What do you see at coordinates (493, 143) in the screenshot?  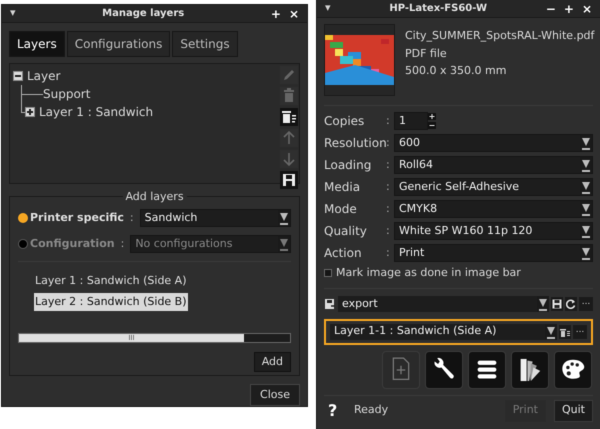 I see `dropdown: 600` at bounding box center [493, 143].